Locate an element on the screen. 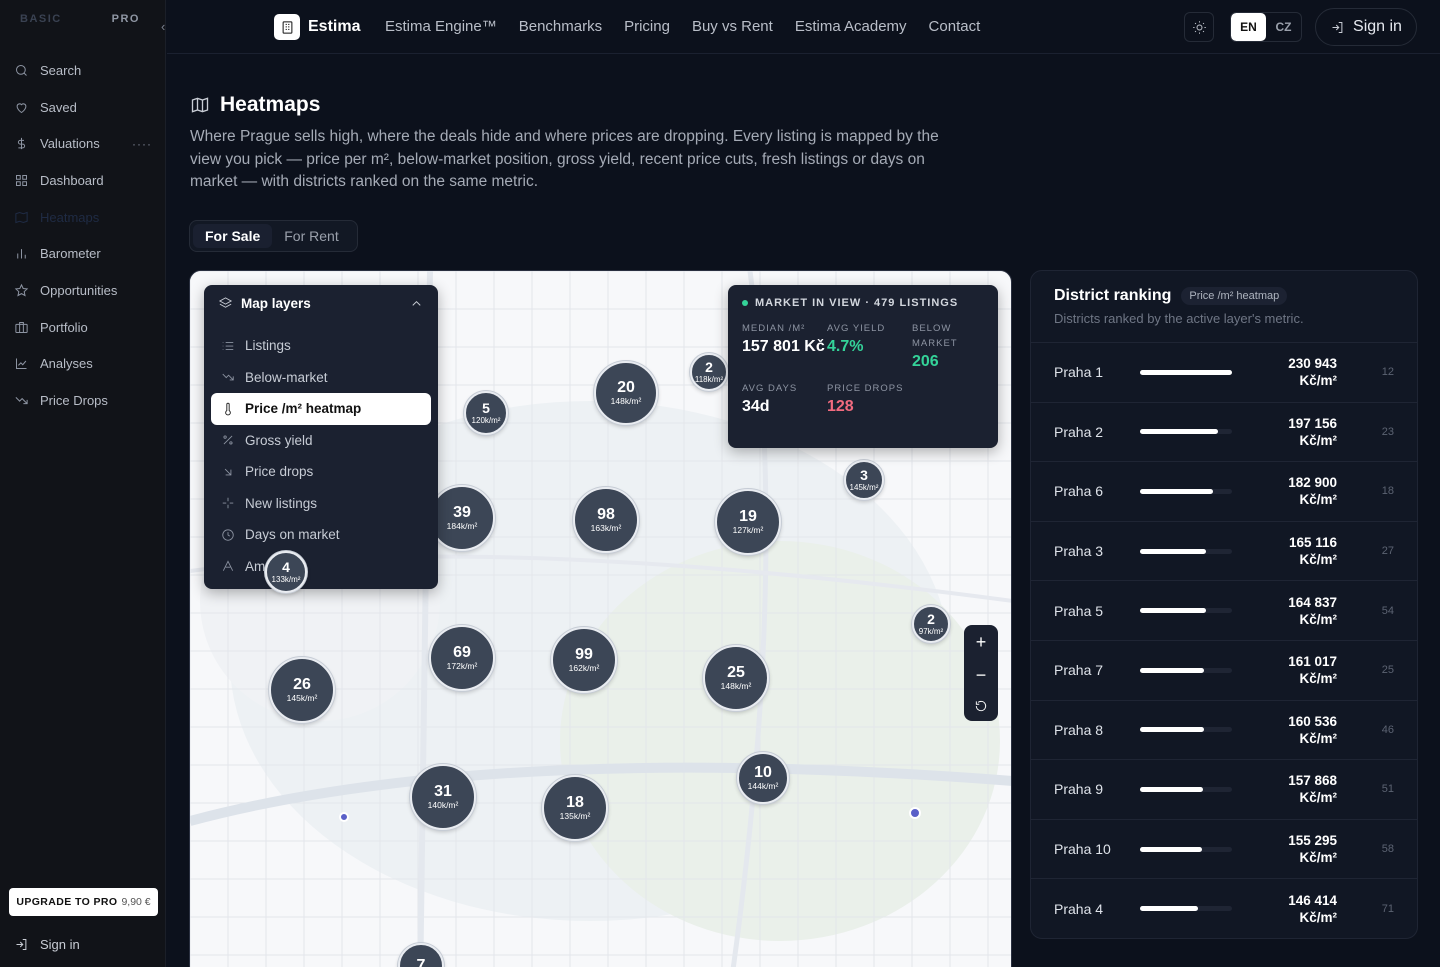  map-cluster: 99 162k/m² is located at coordinates (584, 660).